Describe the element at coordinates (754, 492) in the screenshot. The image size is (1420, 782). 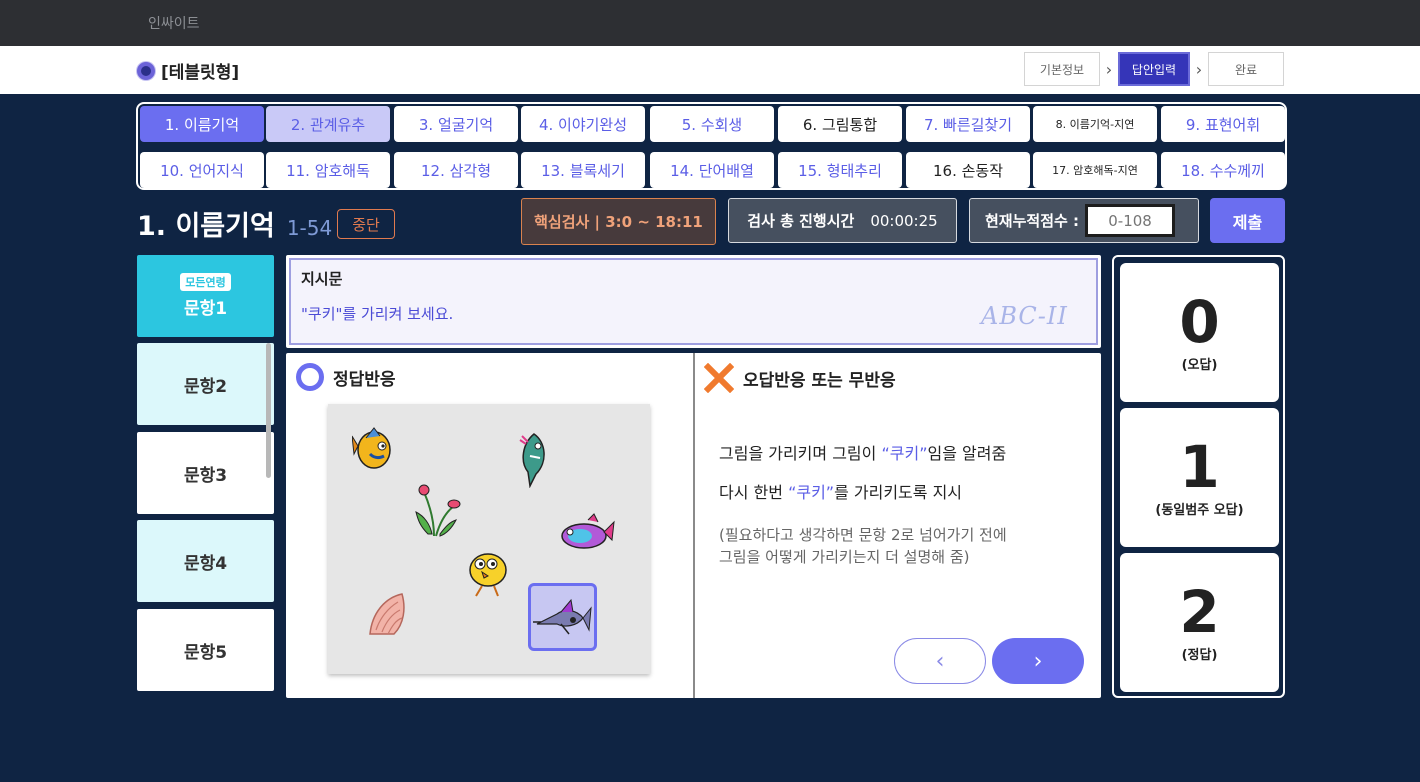
I see `guide-text: 다시 한번` at that location.